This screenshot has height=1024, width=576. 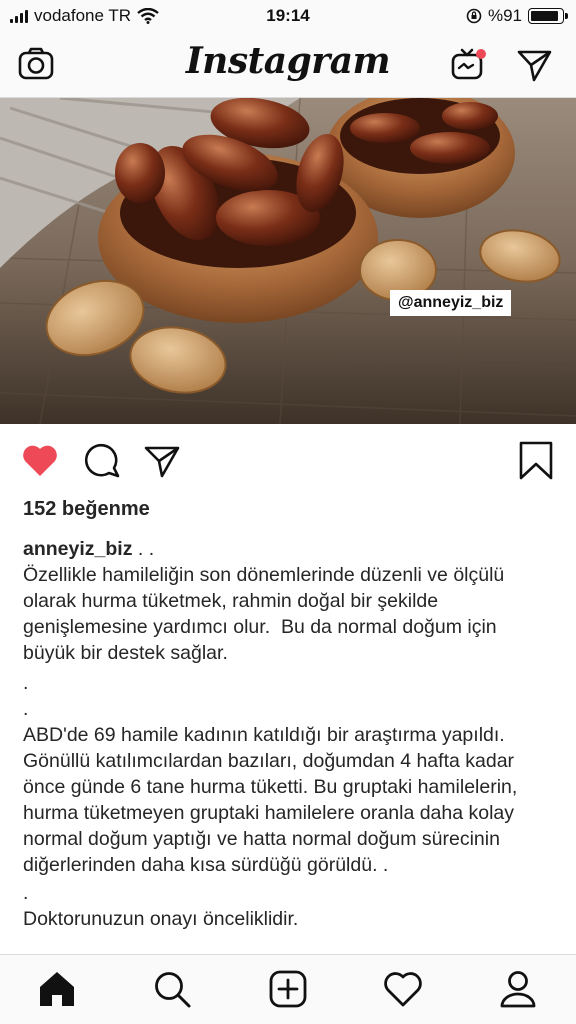 What do you see at coordinates (57, 989) in the screenshot?
I see `home-icon` at bounding box center [57, 989].